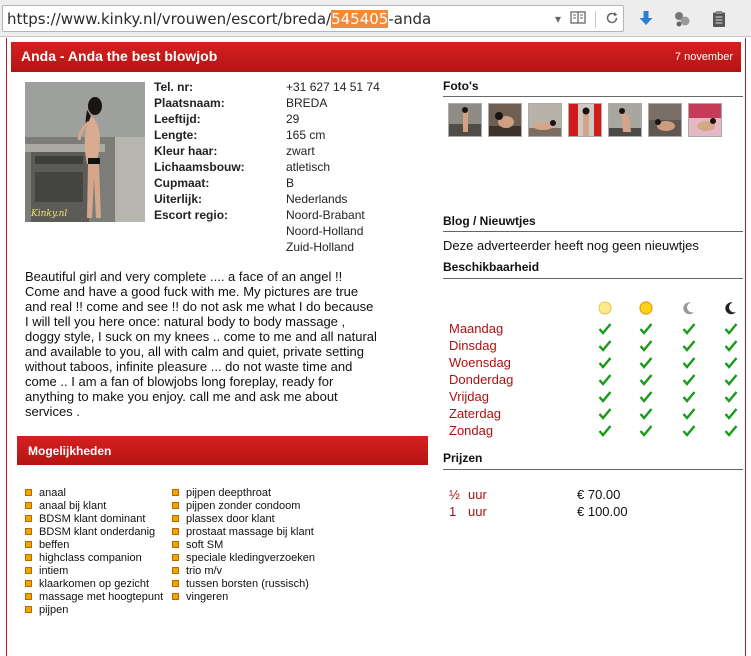 The height and width of the screenshot is (656, 751). What do you see at coordinates (94, 544) in the screenshot?
I see `option-item: beffen` at bounding box center [94, 544].